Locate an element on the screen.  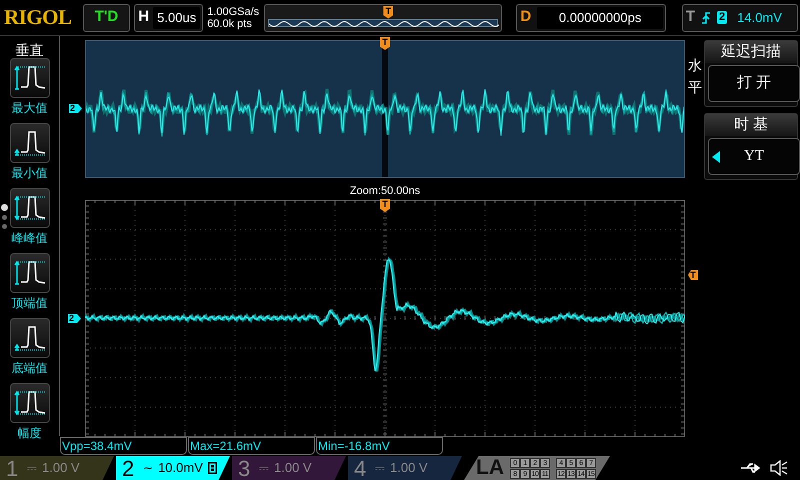
delay-value: 0.00000000ps is located at coordinates (600, 17).